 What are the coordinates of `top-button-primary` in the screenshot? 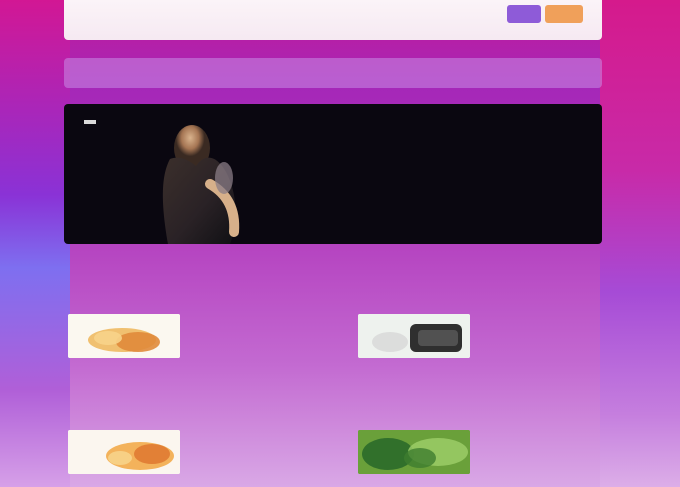 It's located at (524, 14).